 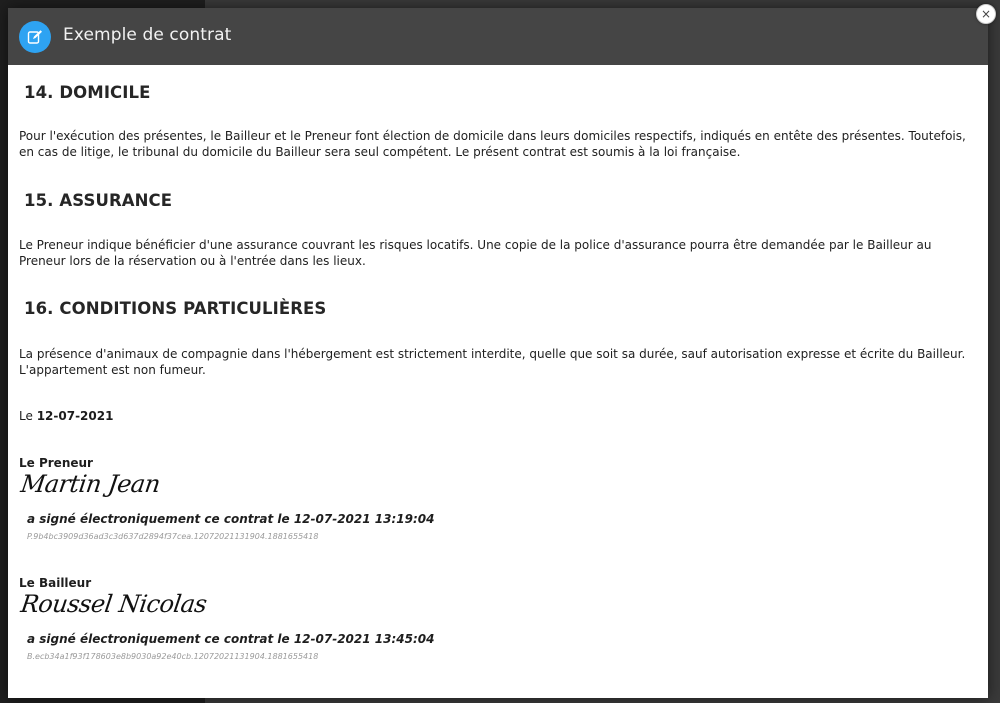 What do you see at coordinates (498, 36) in the screenshot?
I see `modal-header: Exemple de contrat` at bounding box center [498, 36].